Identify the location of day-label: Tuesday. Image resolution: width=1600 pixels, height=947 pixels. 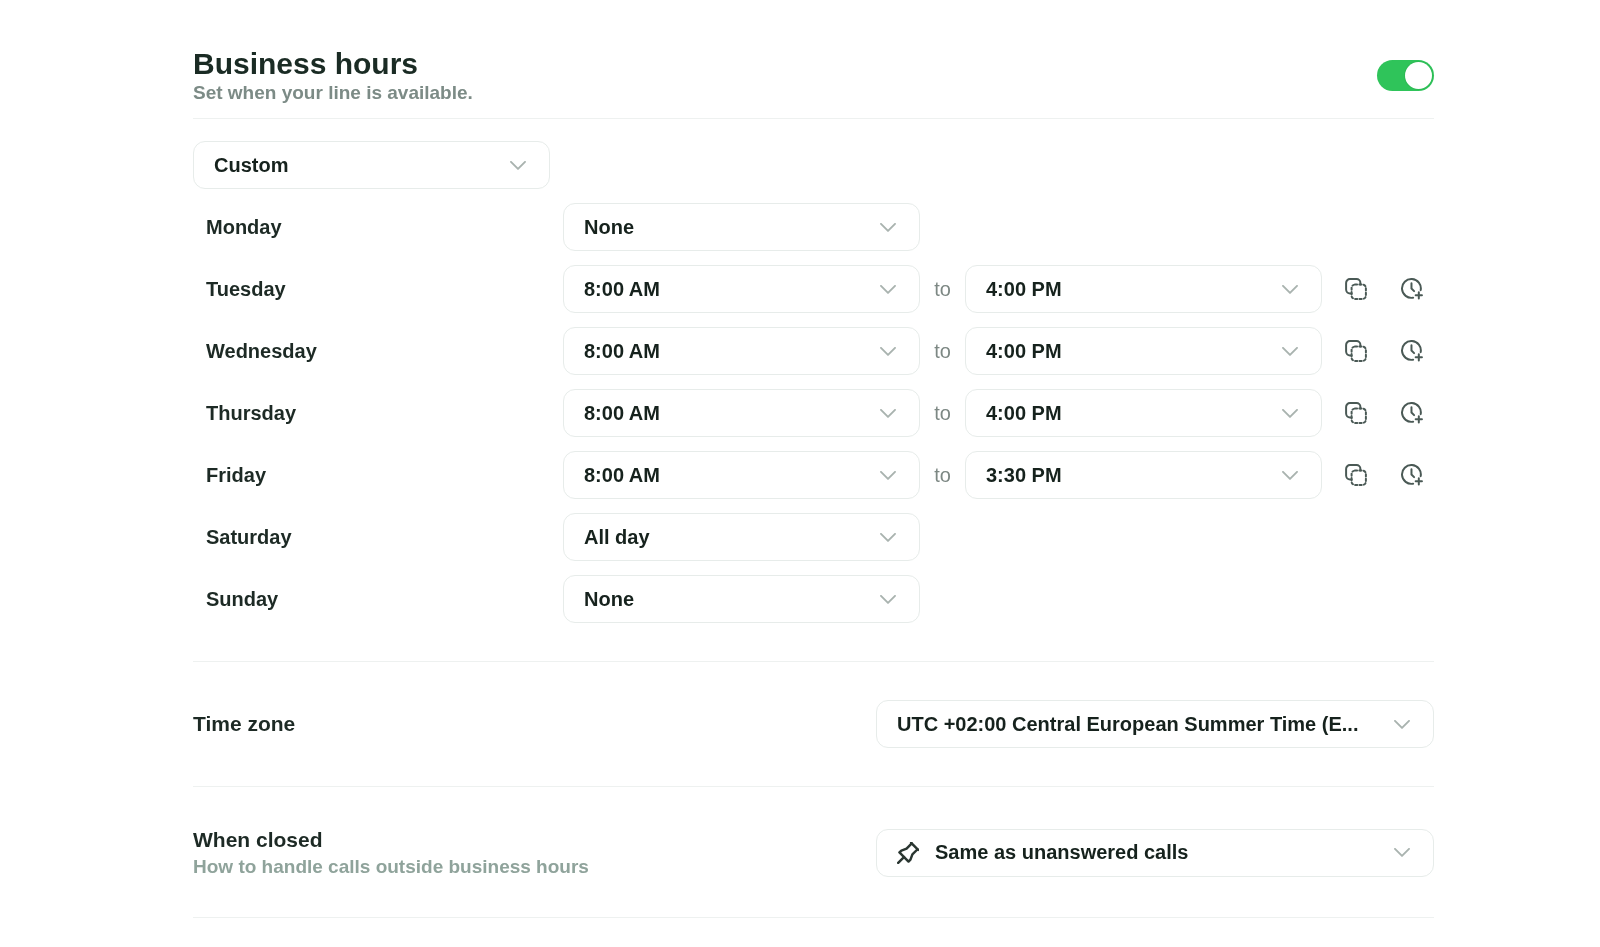
(245, 289).